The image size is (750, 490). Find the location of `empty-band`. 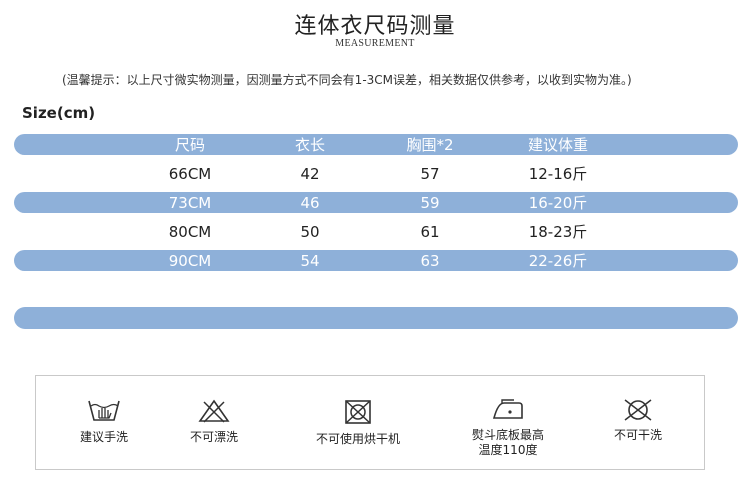

empty-band is located at coordinates (376, 318).